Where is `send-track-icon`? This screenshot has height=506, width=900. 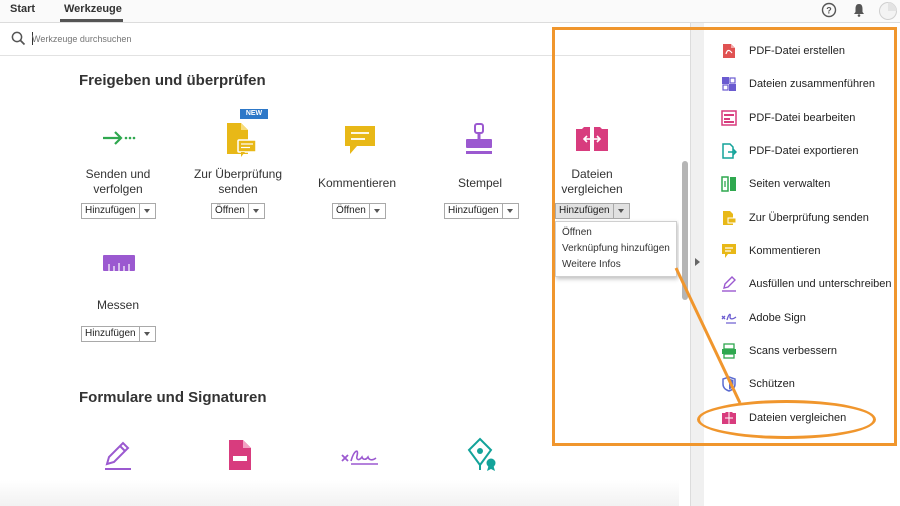 send-track-icon is located at coordinates (119, 138).